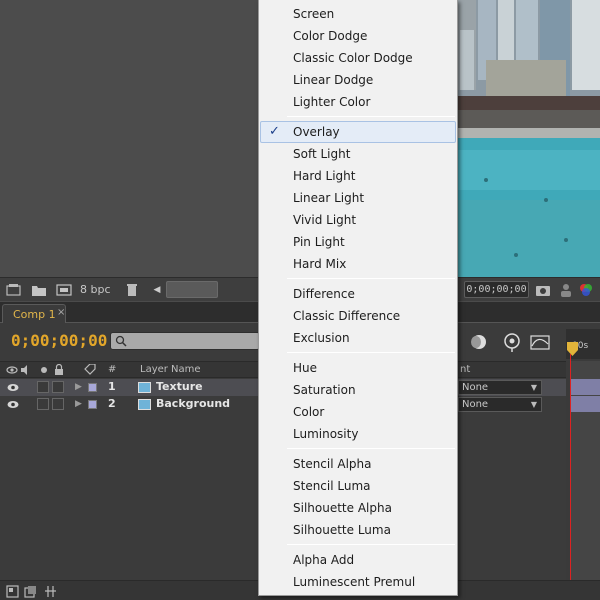  Describe the element at coordinates (170, 369) in the screenshot. I see `column-layer-name-header: Layer Name` at that location.